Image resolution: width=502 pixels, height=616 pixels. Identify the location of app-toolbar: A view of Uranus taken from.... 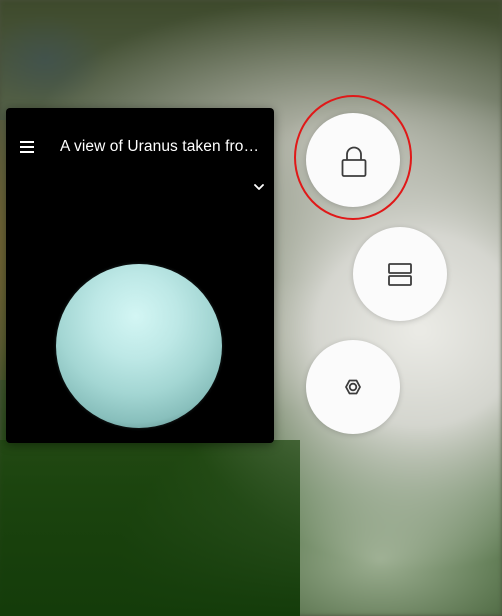
(140, 149).